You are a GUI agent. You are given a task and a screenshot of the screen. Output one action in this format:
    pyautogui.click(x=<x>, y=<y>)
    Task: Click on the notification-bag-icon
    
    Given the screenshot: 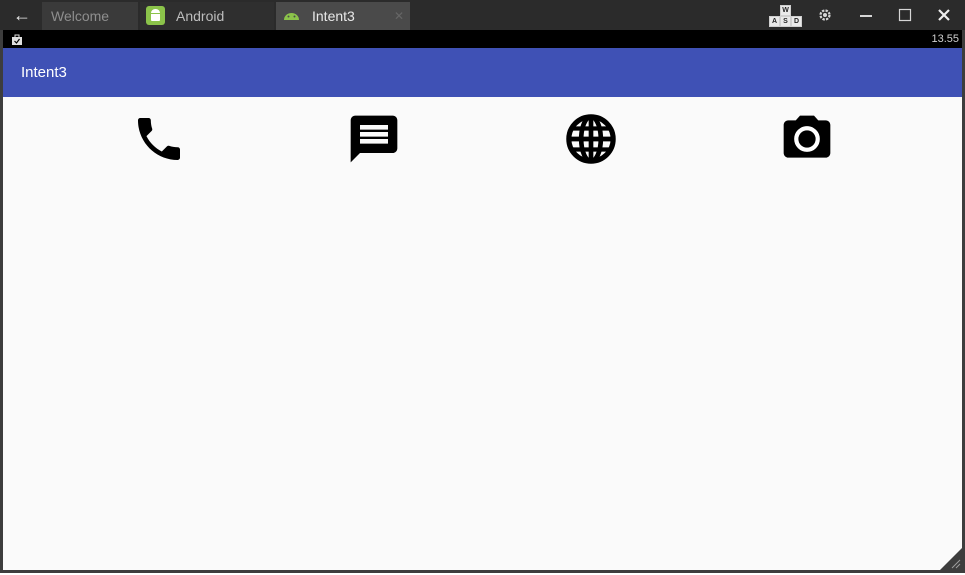 What is the action you would take?
    pyautogui.click(x=17, y=39)
    